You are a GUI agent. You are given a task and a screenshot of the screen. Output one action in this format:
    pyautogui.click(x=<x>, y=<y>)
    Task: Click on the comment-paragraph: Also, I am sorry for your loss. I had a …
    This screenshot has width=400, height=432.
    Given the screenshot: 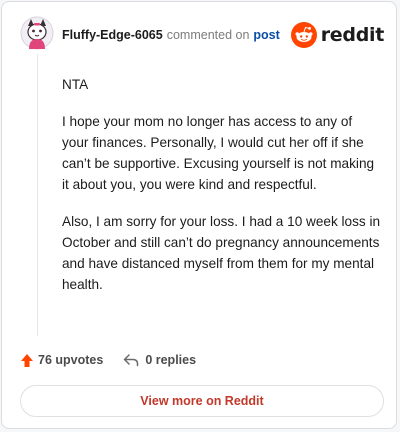 What is the action you would take?
    pyautogui.click(x=221, y=253)
    